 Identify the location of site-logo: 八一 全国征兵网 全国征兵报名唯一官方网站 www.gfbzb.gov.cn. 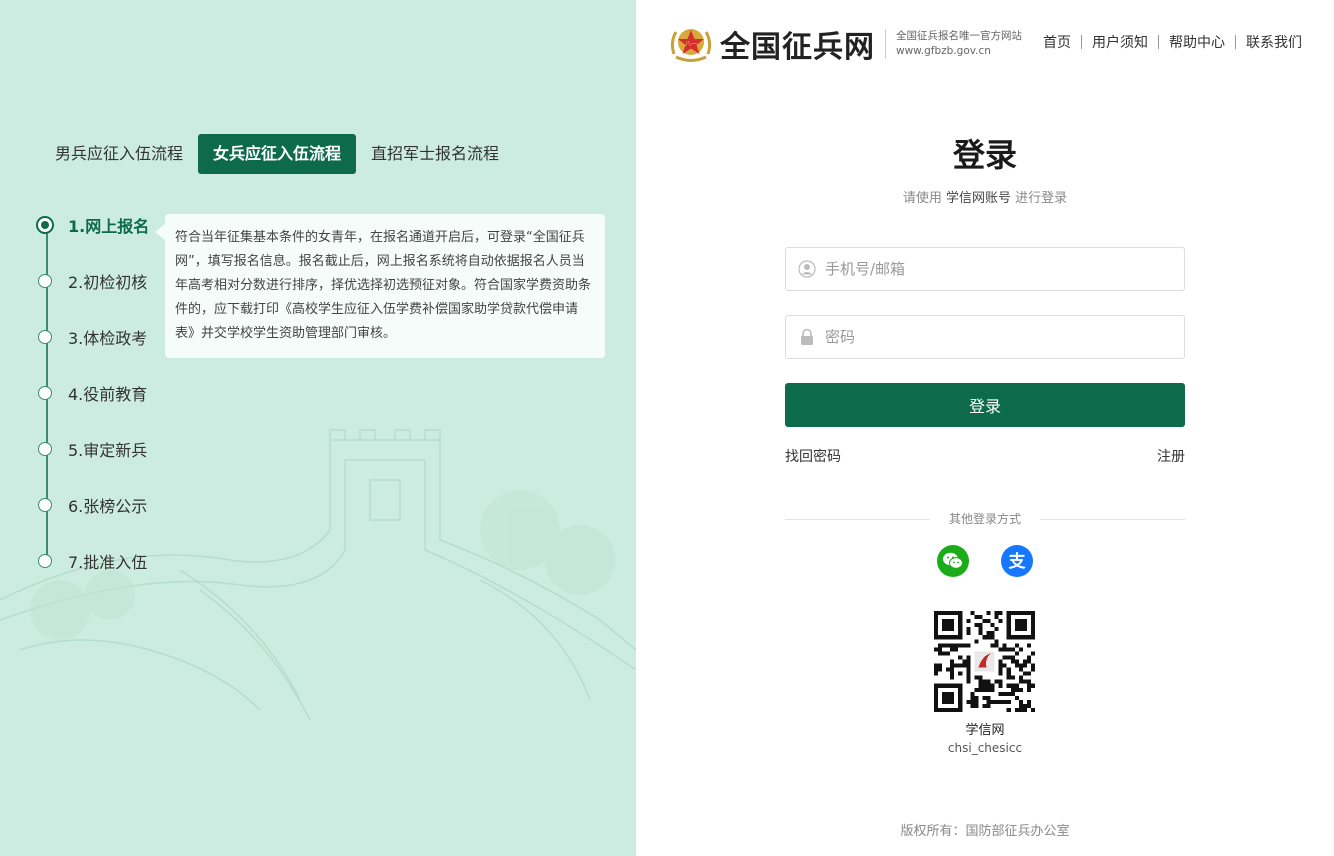
(845, 44).